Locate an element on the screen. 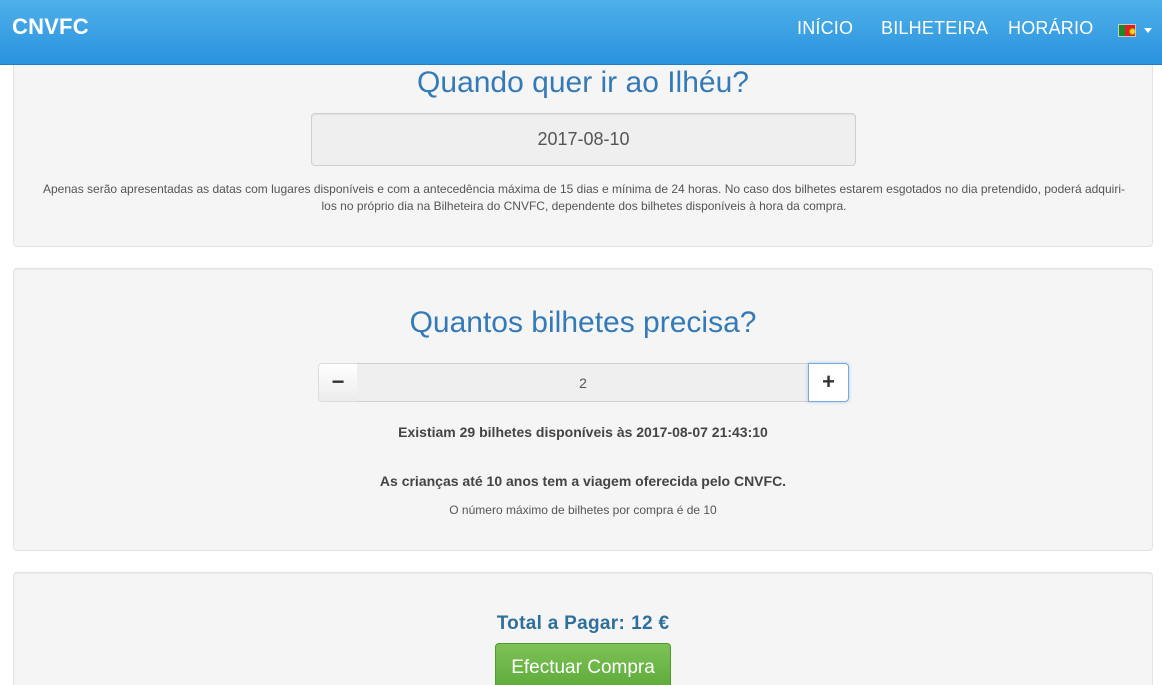 The image size is (1162, 685). nav-item-inicio: INÍCIO is located at coordinates (825, 28).